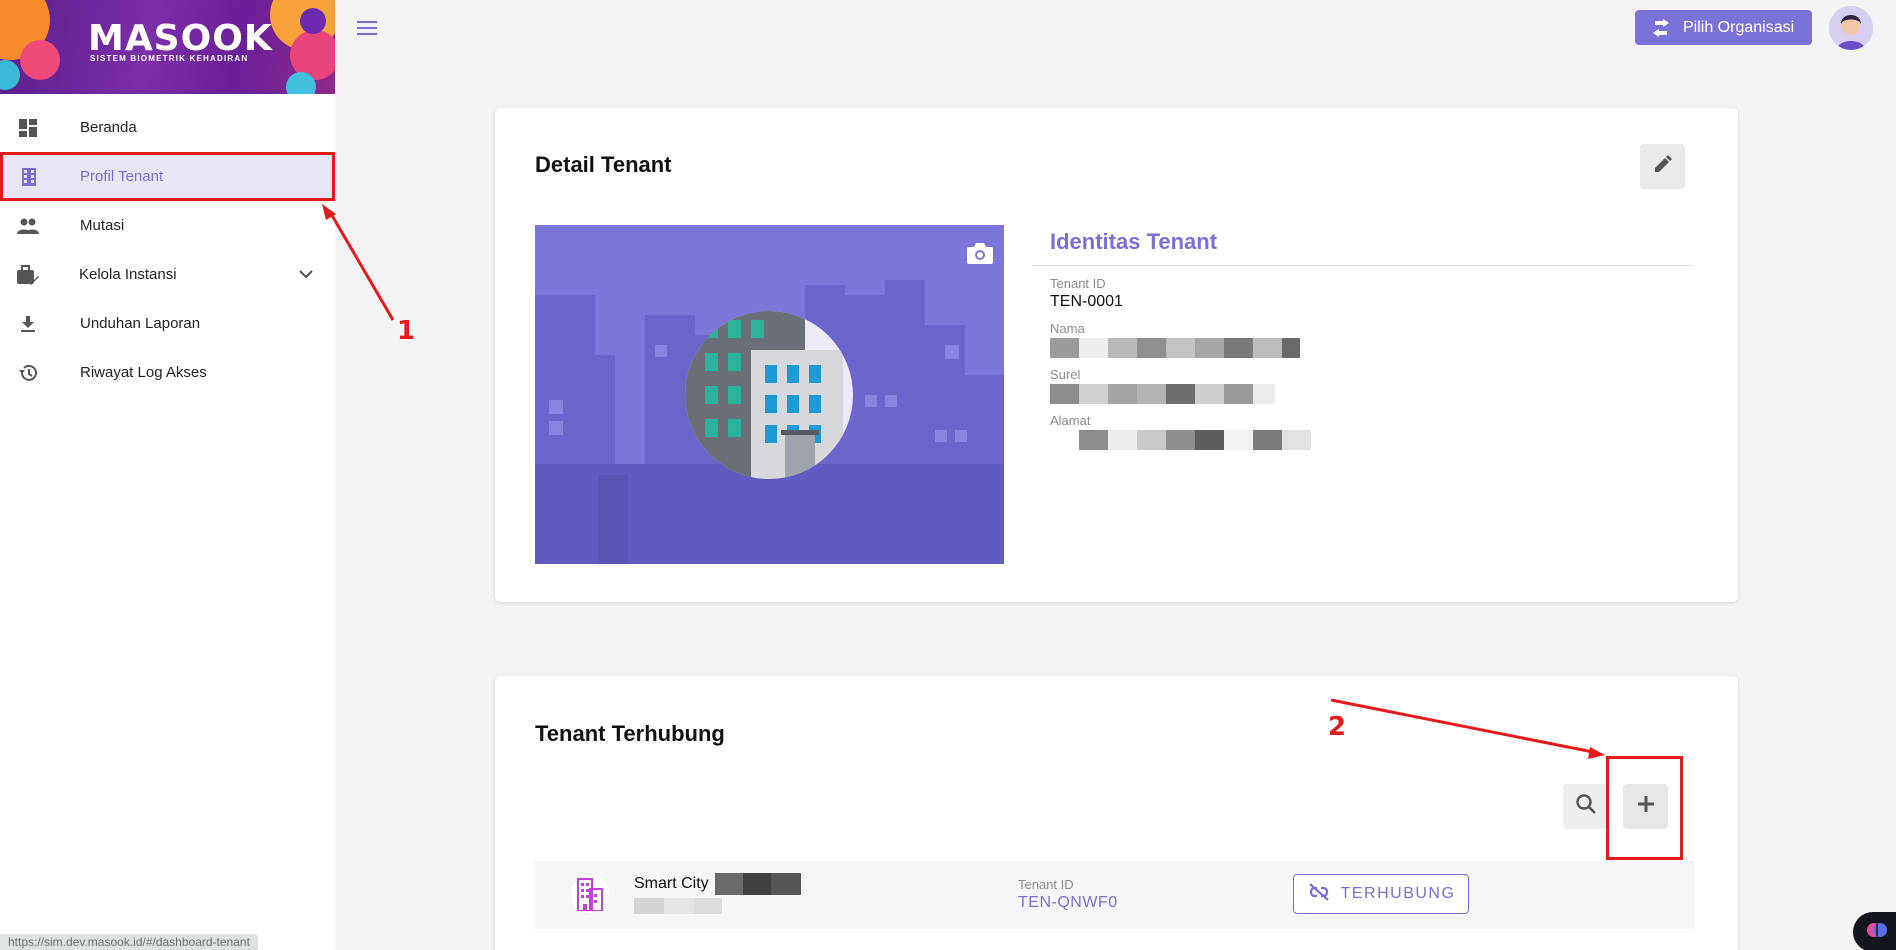 The image size is (1896, 950). What do you see at coordinates (28, 373) in the screenshot?
I see `history-icon` at bounding box center [28, 373].